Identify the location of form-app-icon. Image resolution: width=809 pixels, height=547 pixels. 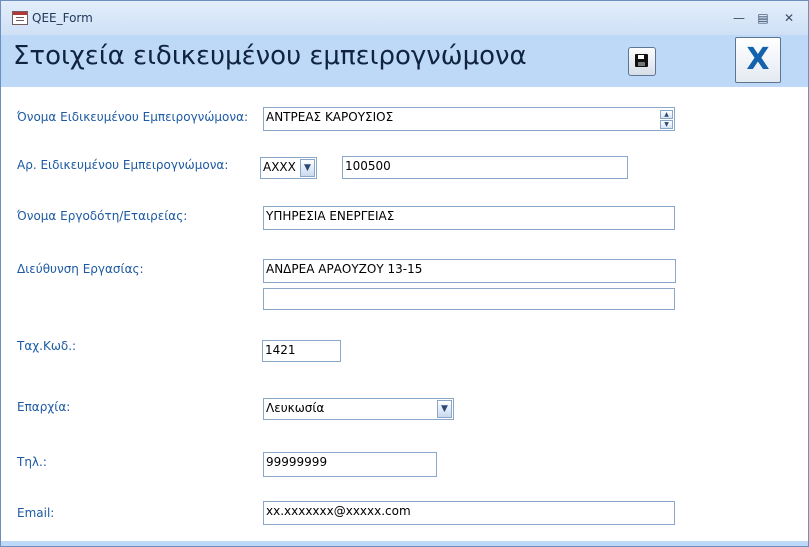
(20, 18).